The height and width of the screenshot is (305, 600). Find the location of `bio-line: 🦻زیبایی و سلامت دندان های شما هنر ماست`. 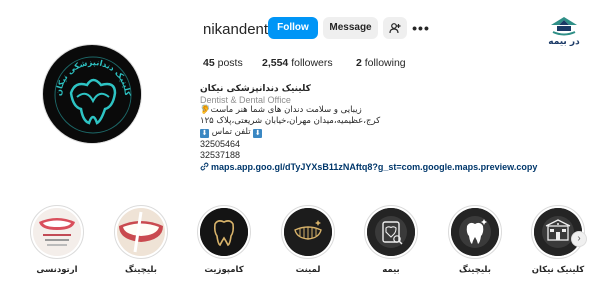

bio-line: 🦻زیبایی و سلامت دندان های شما هنر ماست is located at coordinates (281, 110).